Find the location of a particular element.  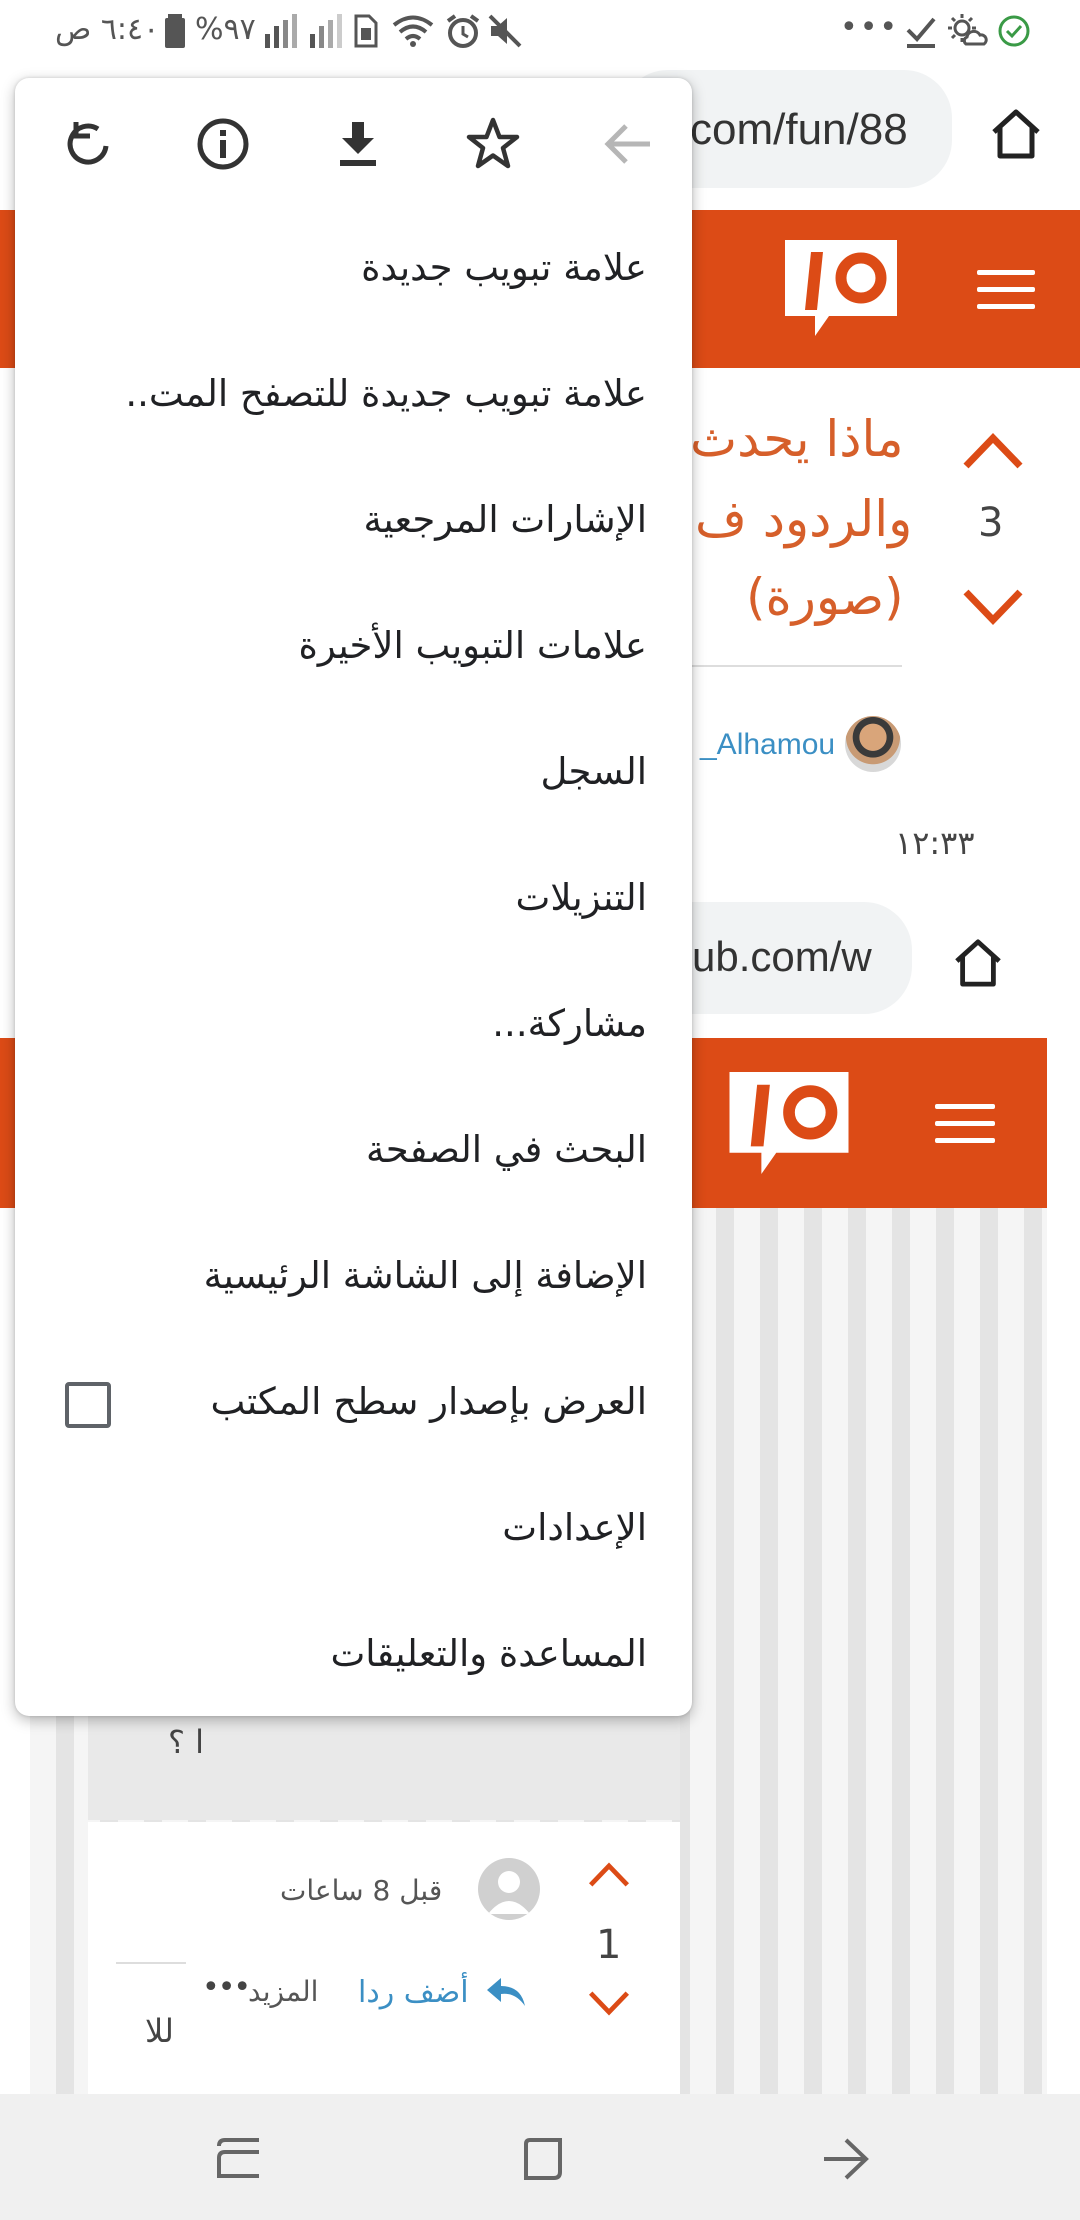

menu-item-new-incognito-tab: علامة تبويب جديدة للتصفح المت.. is located at coordinates (353, 397).